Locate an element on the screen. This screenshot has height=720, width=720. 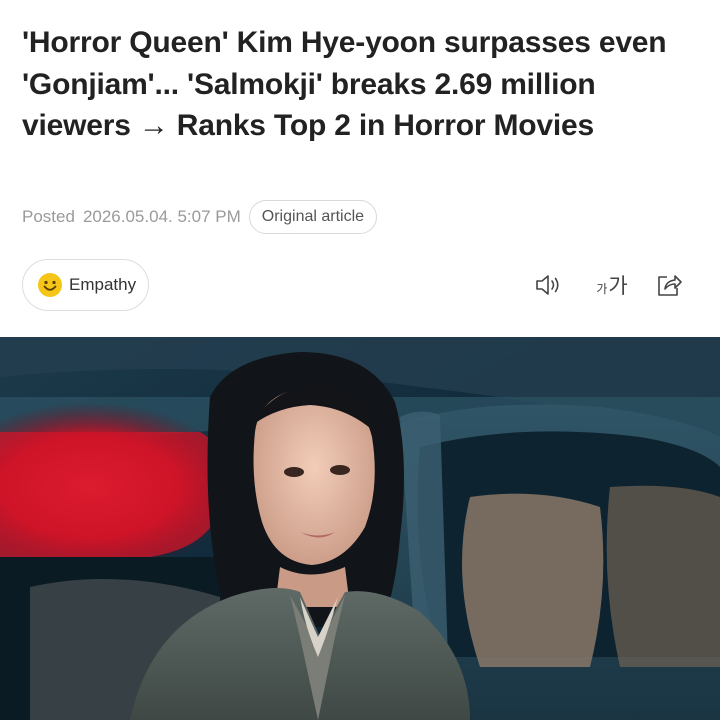
original-article-button: Original article is located at coordinates (313, 217).